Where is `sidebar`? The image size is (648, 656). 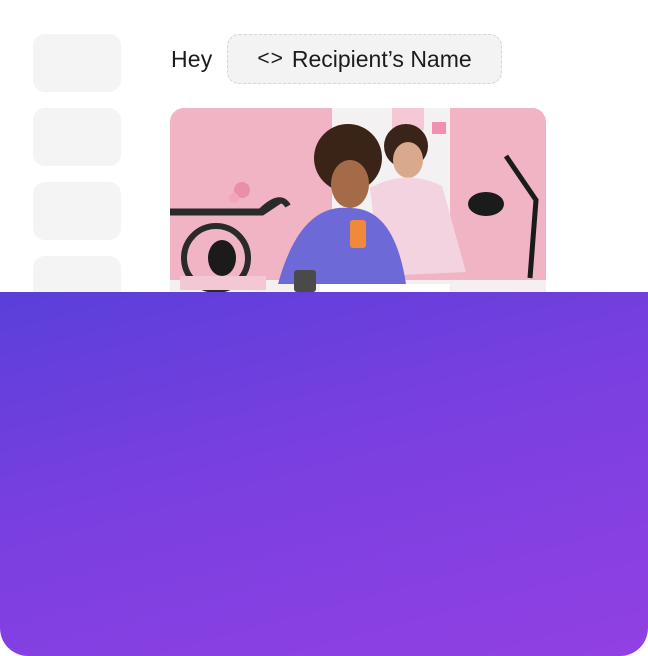
sidebar is located at coordinates (77, 182).